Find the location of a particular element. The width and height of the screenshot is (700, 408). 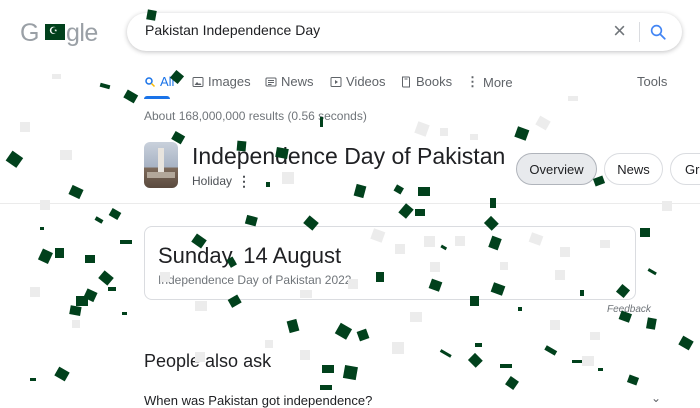

search-bar: × is located at coordinates (404, 32).